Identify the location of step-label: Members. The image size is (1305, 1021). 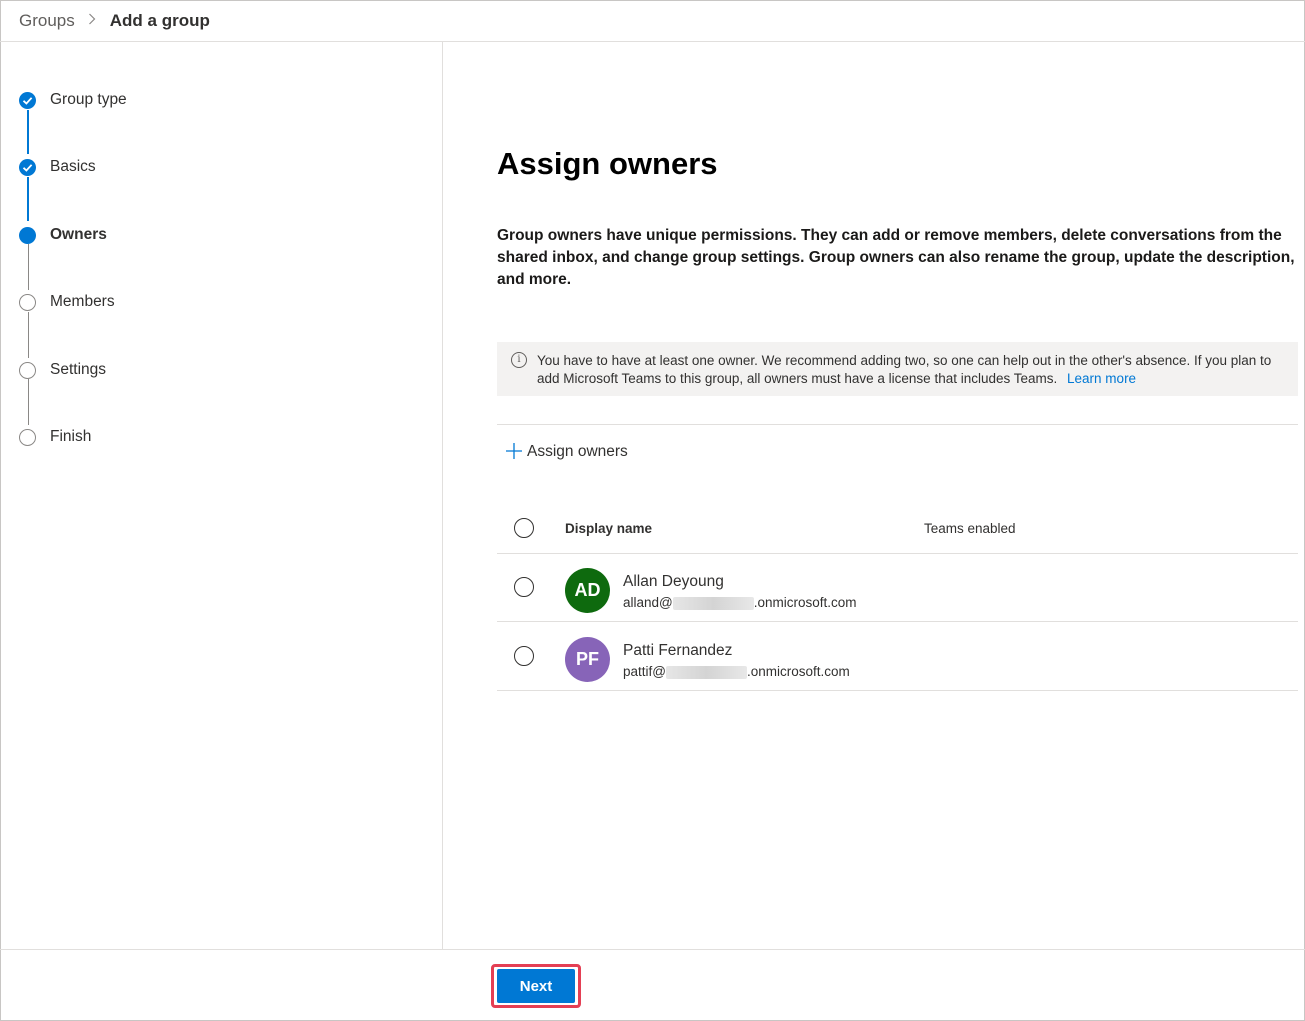
(82, 301).